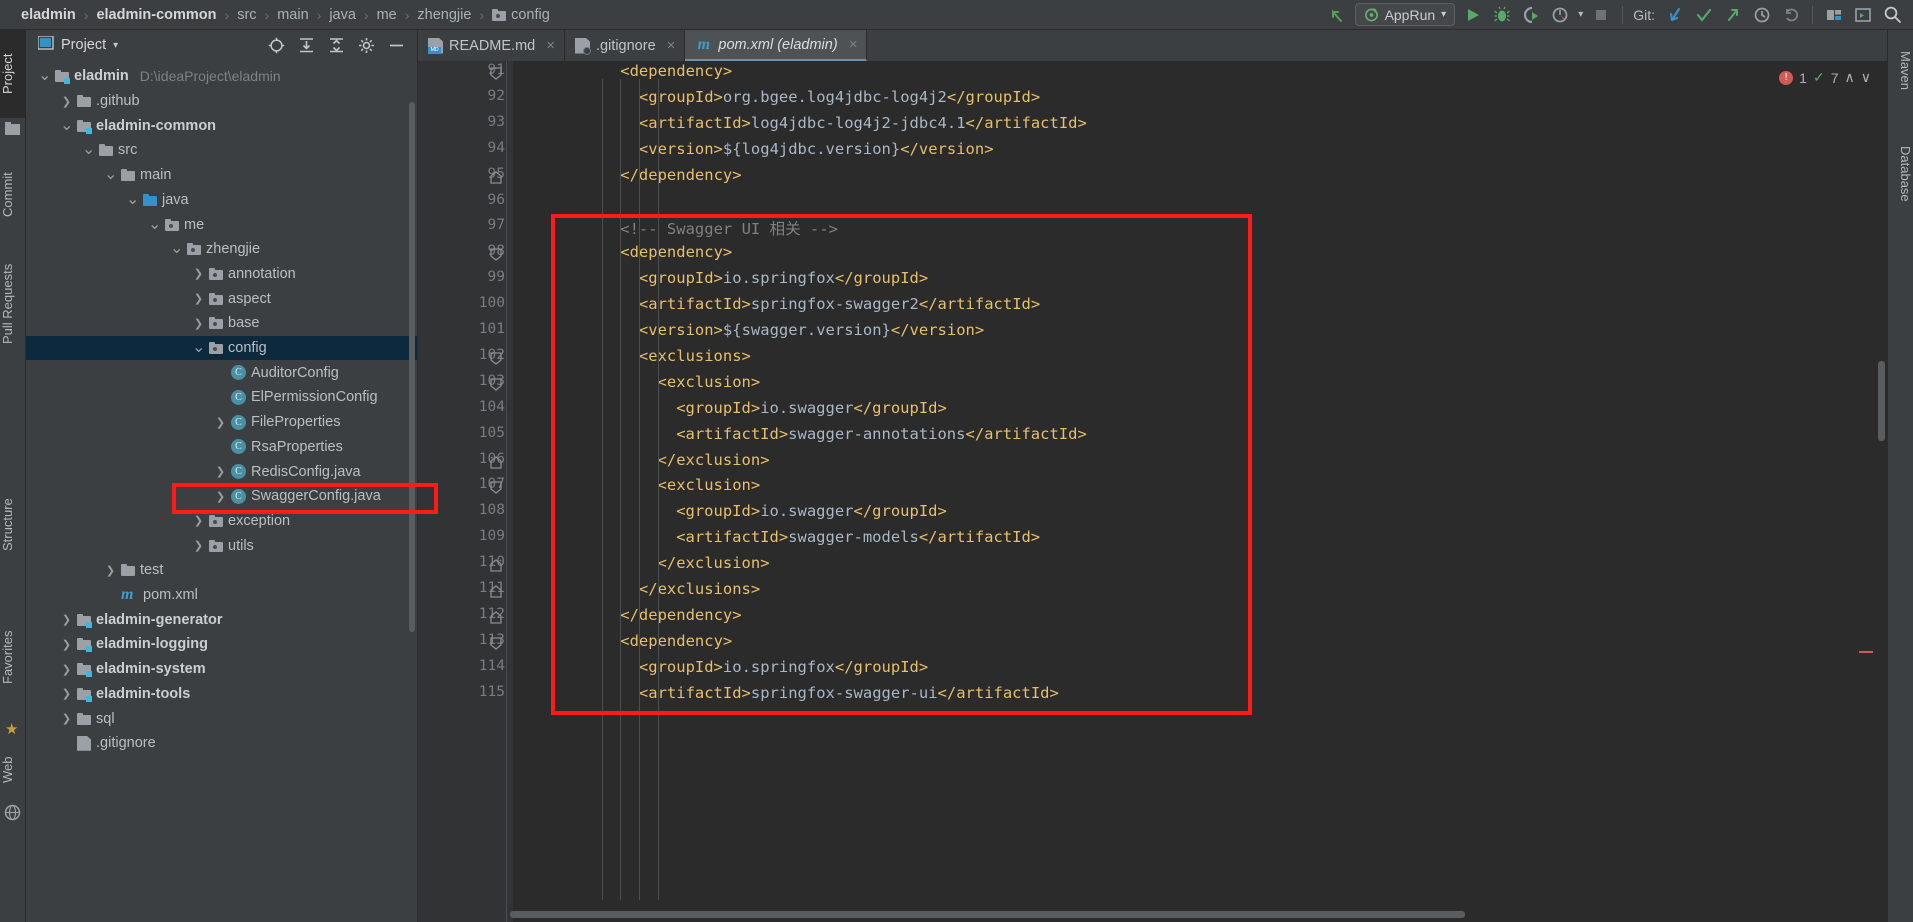 The image size is (1913, 922). What do you see at coordinates (221, 101) in the screenshot?
I see `tree-item--github: ❯ .github` at bounding box center [221, 101].